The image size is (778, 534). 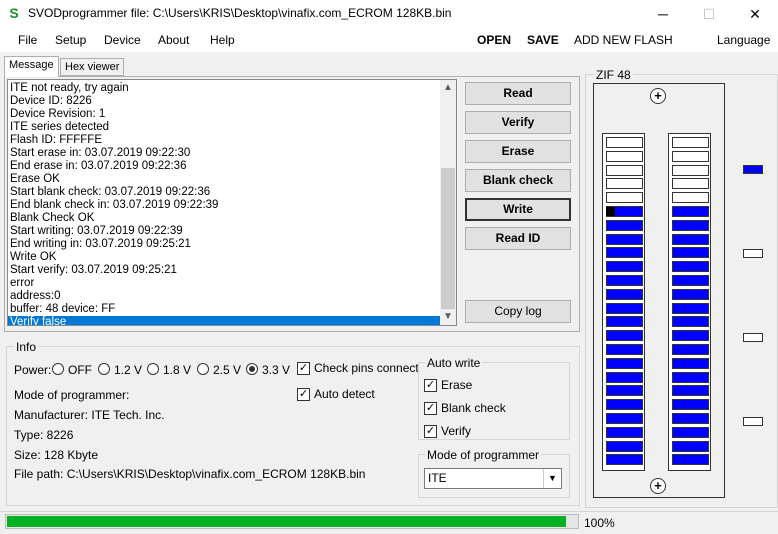 I want to click on screw-top-icon: +, so click(x=658, y=96).